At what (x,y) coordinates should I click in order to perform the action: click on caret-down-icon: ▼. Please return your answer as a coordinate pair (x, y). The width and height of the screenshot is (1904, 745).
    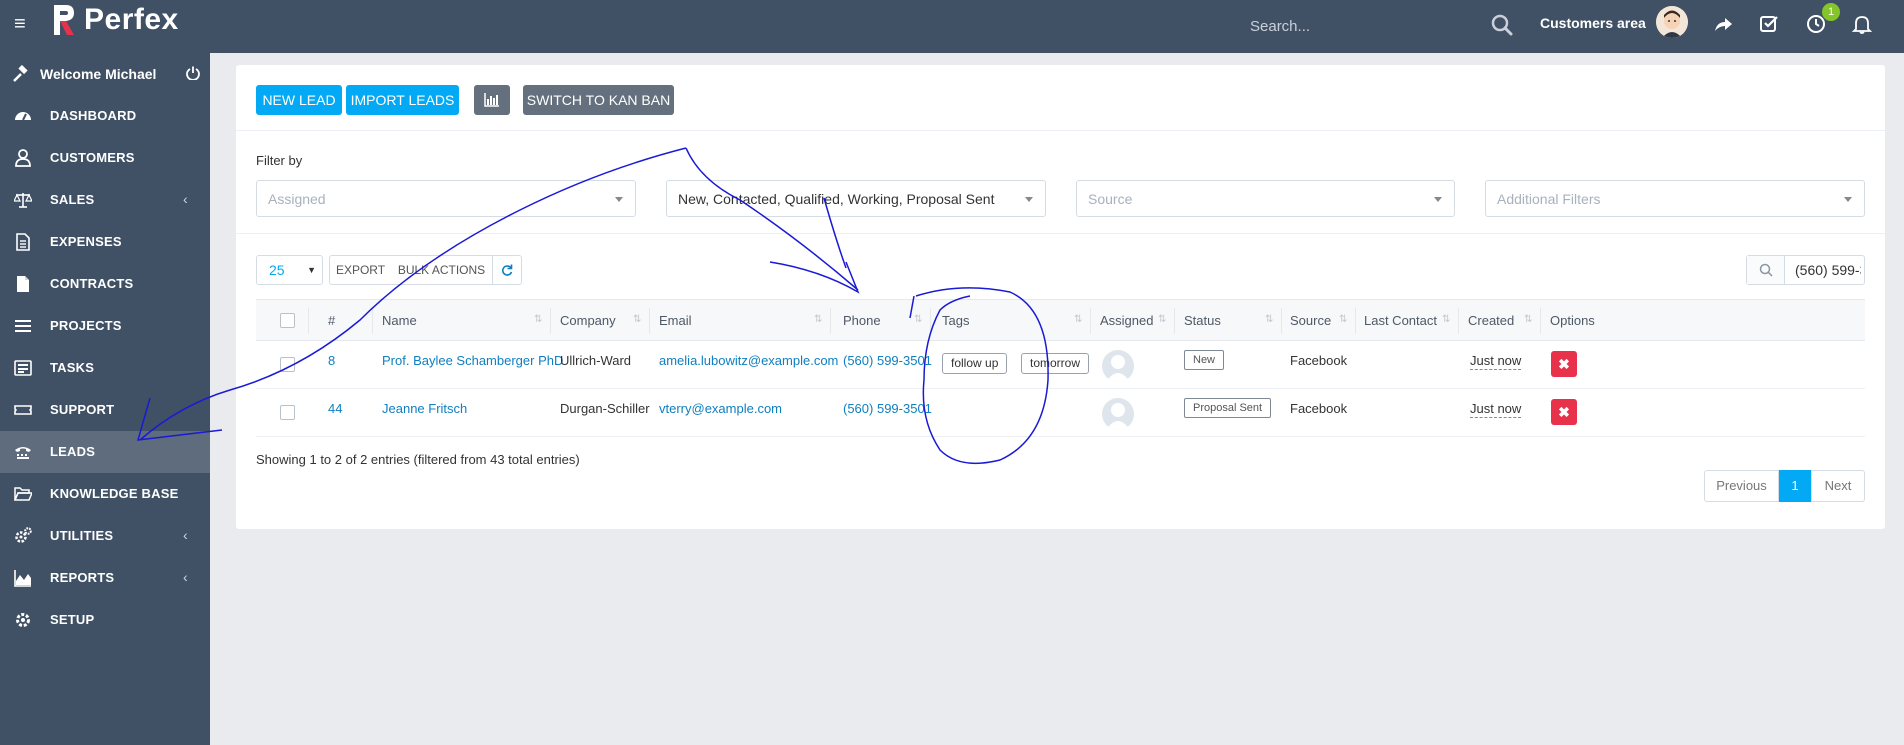
    Looking at the image, I should click on (311, 270).